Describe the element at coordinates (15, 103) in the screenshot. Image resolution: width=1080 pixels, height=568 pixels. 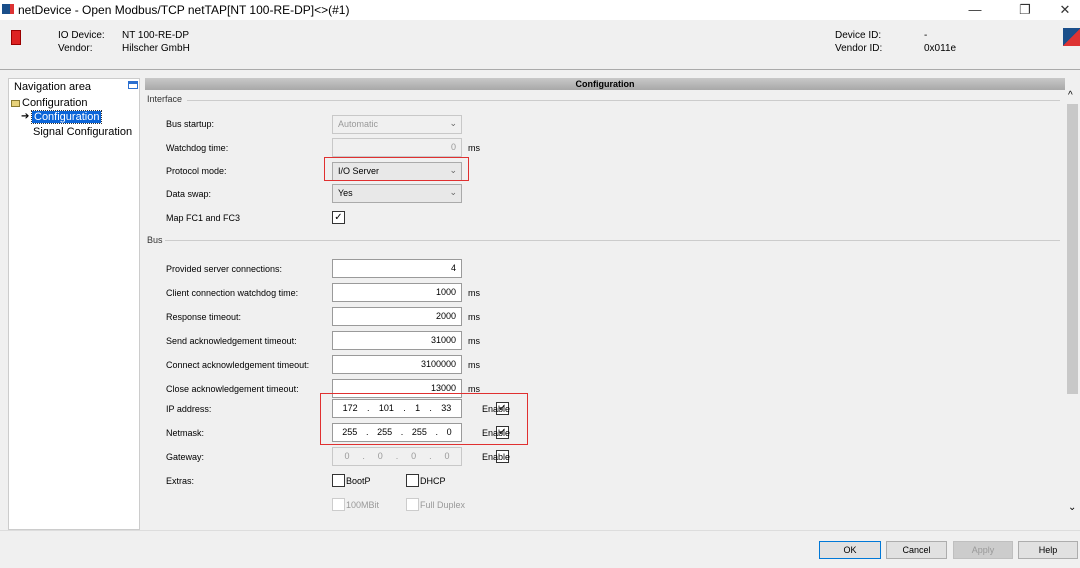
I see `folder-icon` at that location.